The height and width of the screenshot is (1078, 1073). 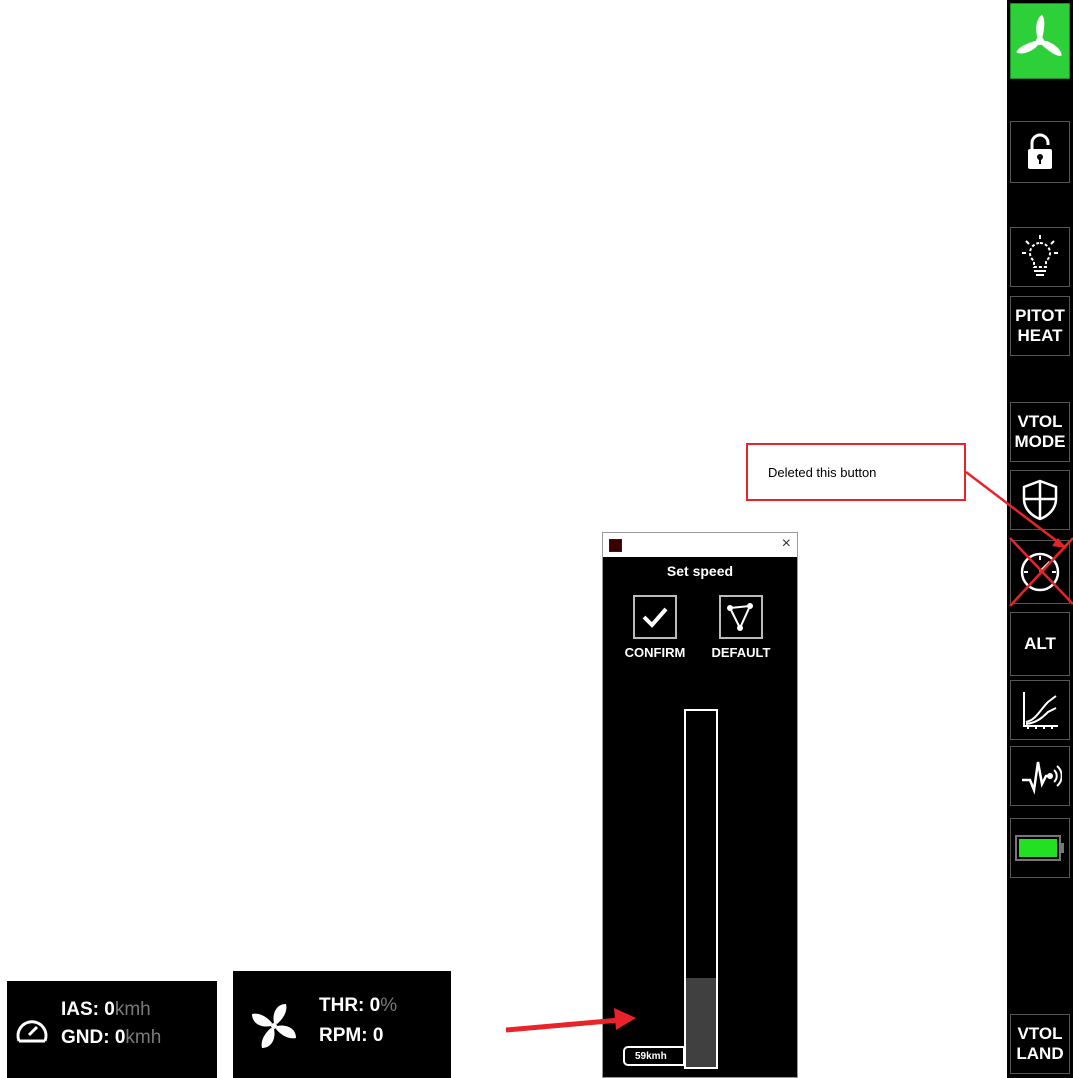 I want to click on pitot-heat-label: PITOT HEAT, so click(x=1040, y=325).